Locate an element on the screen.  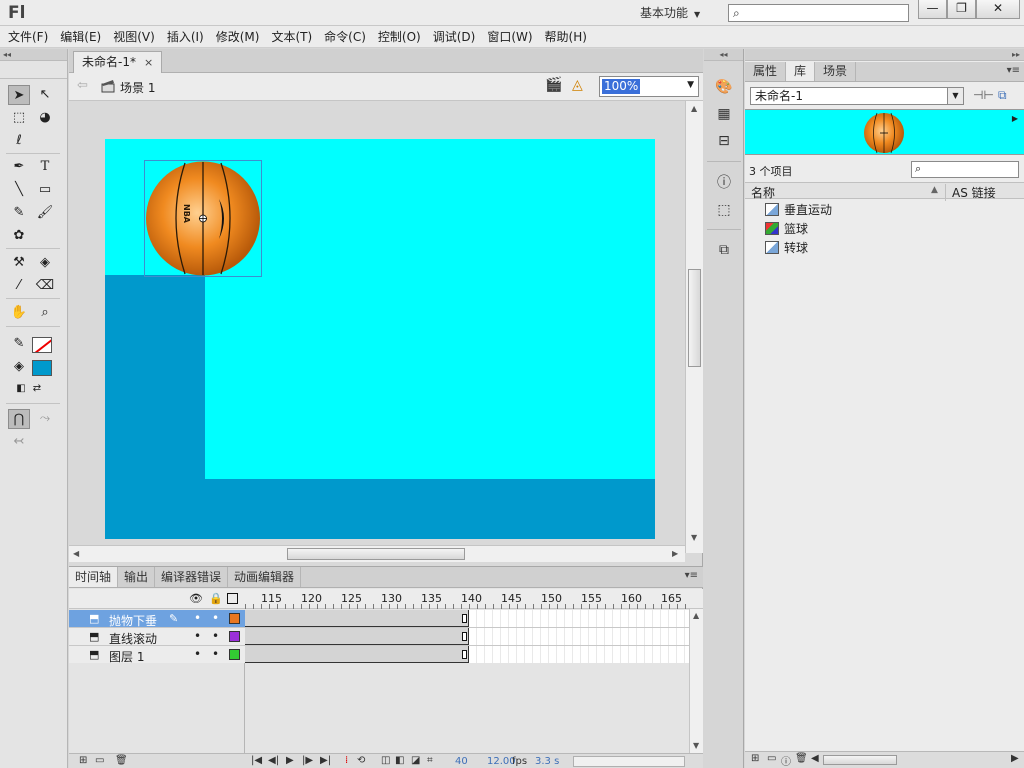
pen-tool-icon: ✒ is located at coordinates (19, 167).